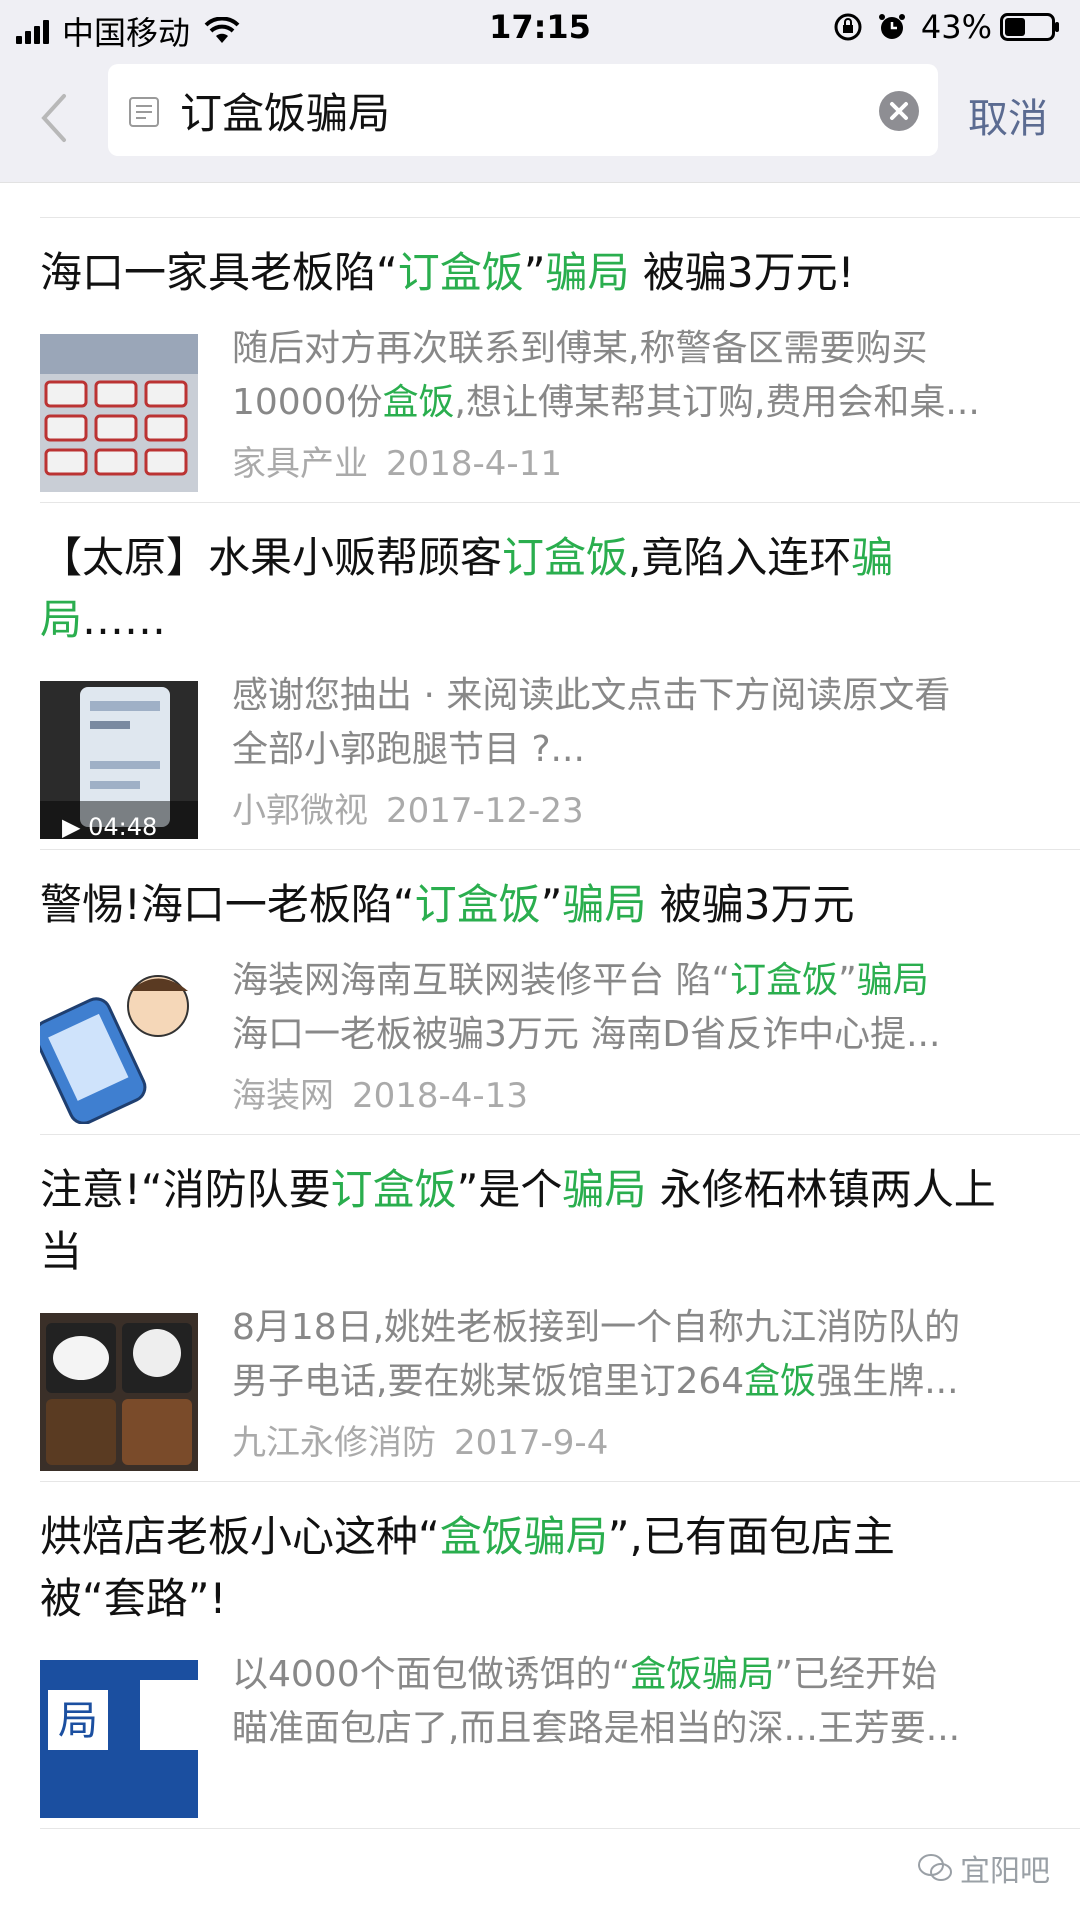 The image size is (1080, 1920). What do you see at coordinates (300, 811) in the screenshot?
I see `result-source: 小郭微视` at bounding box center [300, 811].